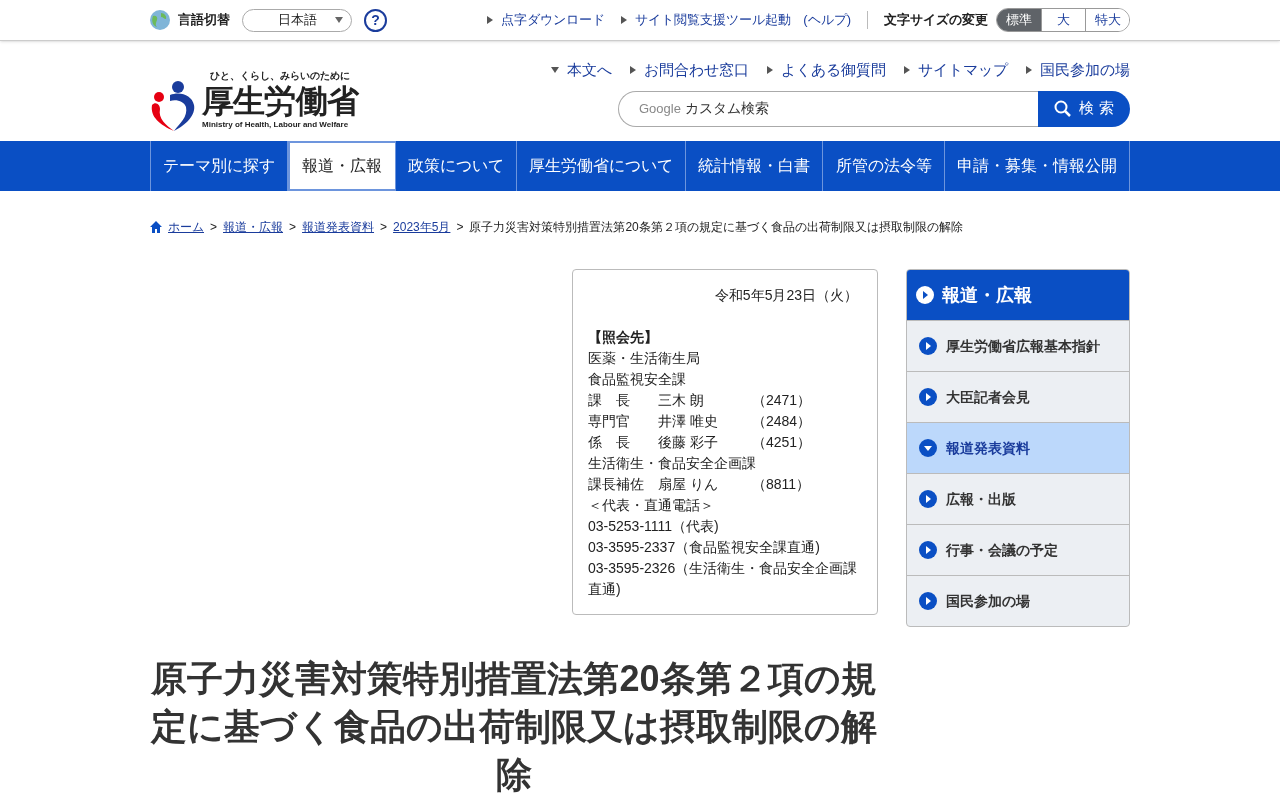 The width and height of the screenshot is (1280, 800). I want to click on logo-subtext: Ministry of Health, Labour and Welfare, so click(276, 125).